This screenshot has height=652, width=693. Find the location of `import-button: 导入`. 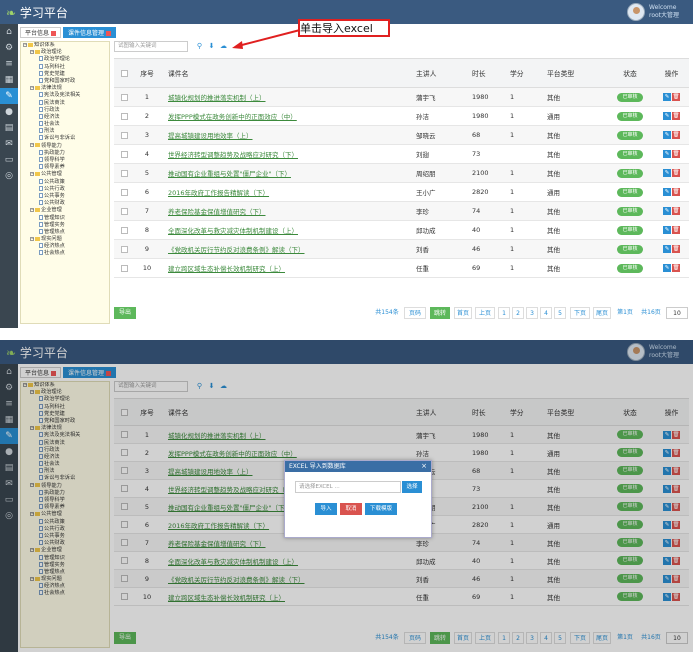

import-button: 导入 is located at coordinates (326, 509).